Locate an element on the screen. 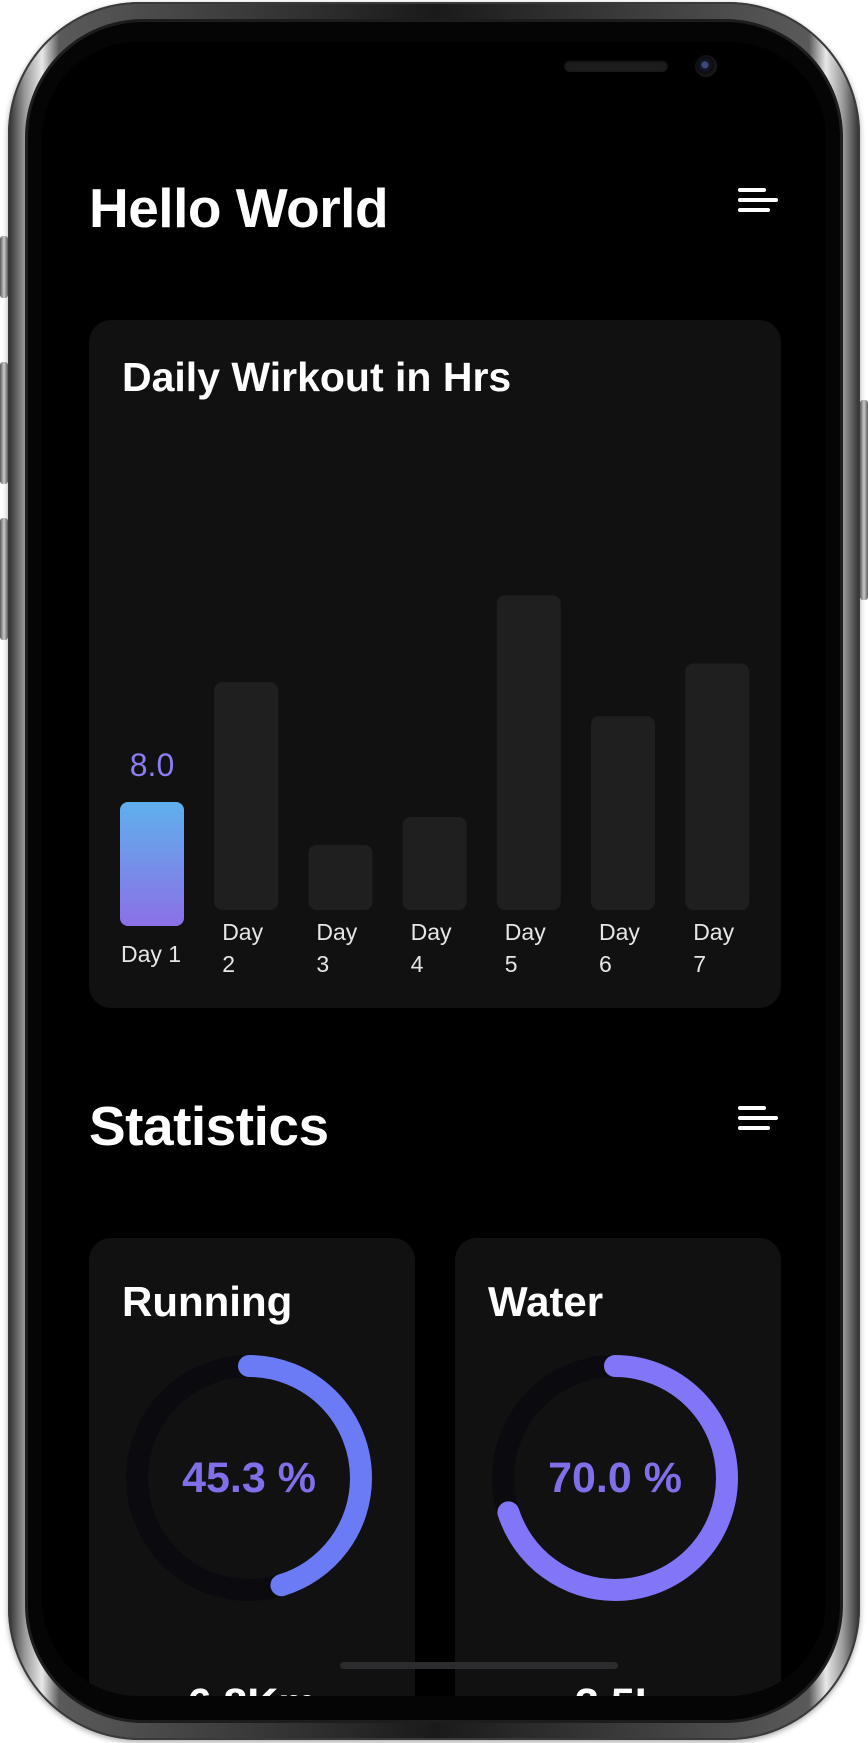 The width and height of the screenshot is (868, 1743). selected-value-label: 8.0 is located at coordinates (152, 765).